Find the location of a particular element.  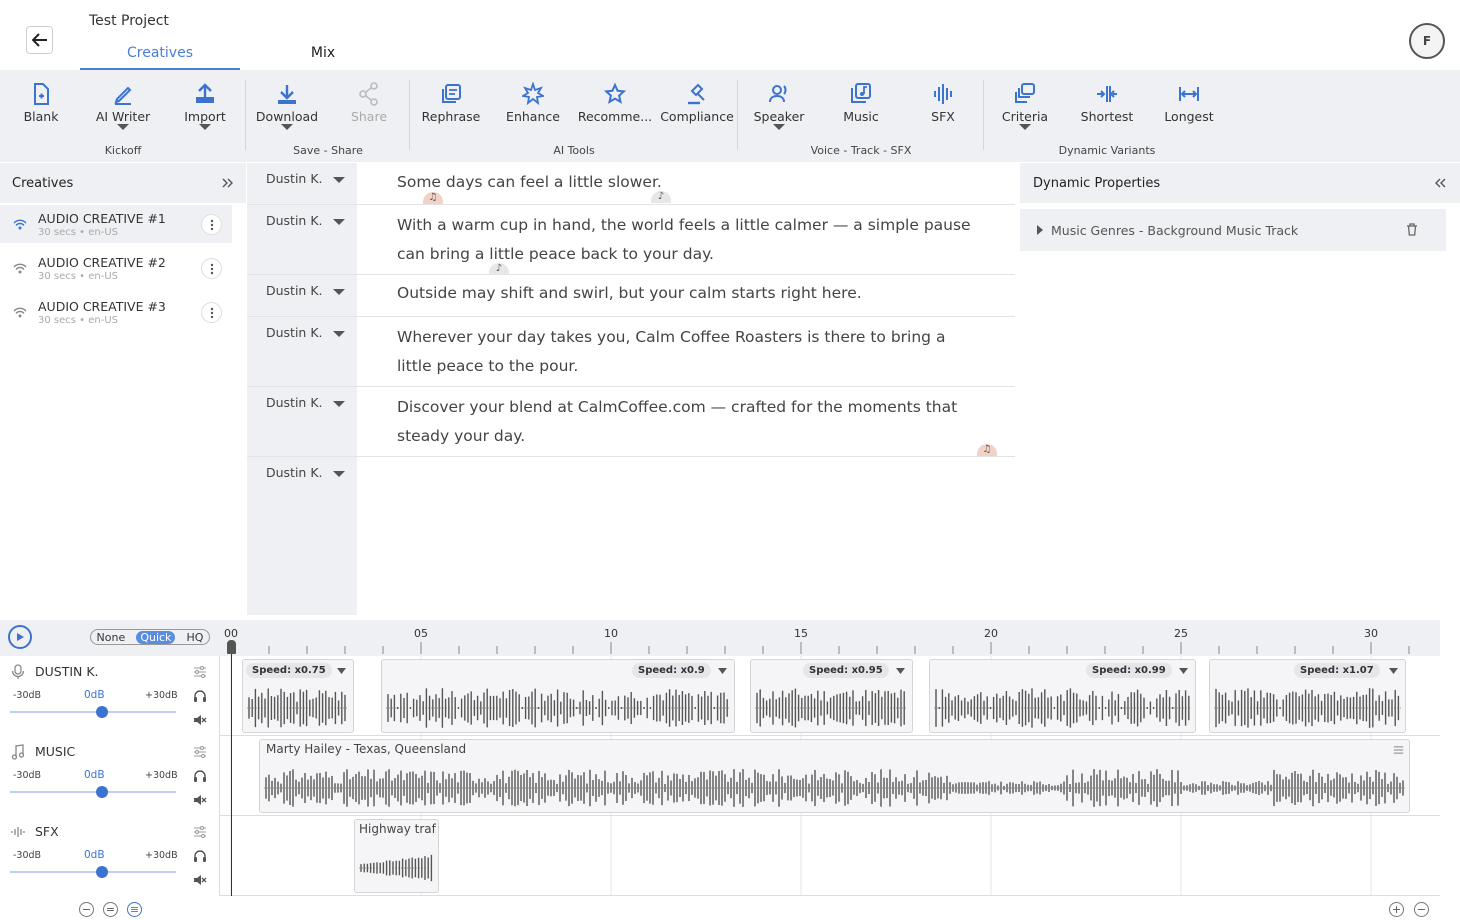

speed-badge: Speed: x0.95 is located at coordinates (846, 670).